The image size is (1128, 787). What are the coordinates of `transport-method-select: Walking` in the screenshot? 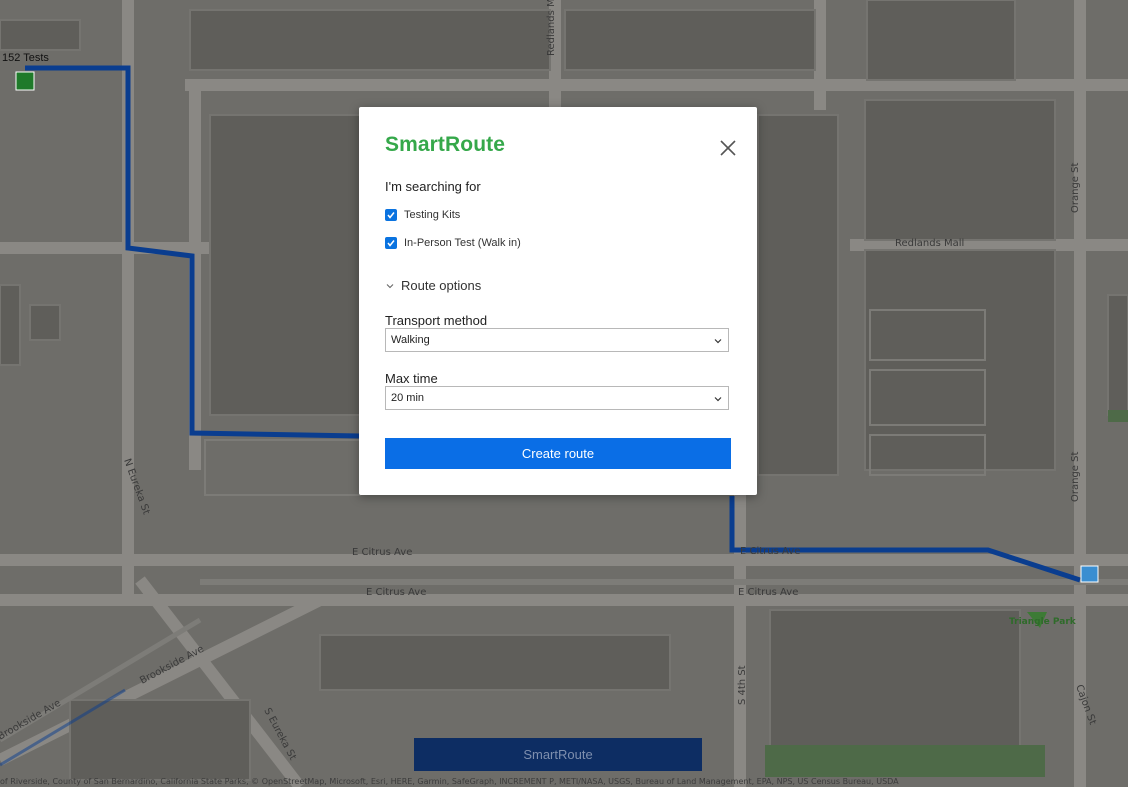 It's located at (557, 340).